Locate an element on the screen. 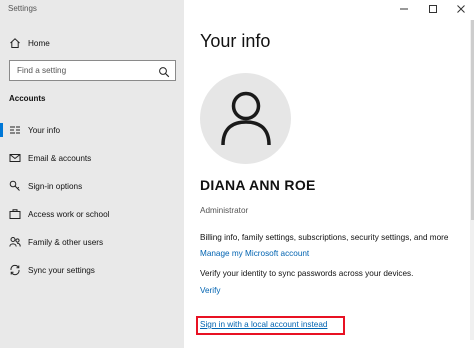 The height and width of the screenshot is (348, 474). mail-icon is located at coordinates (15, 158).